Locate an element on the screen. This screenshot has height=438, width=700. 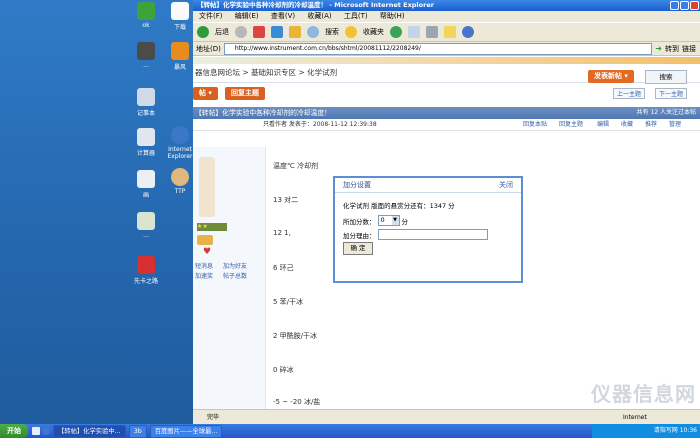
links-label: 链接 is located at coordinates (689, 49).